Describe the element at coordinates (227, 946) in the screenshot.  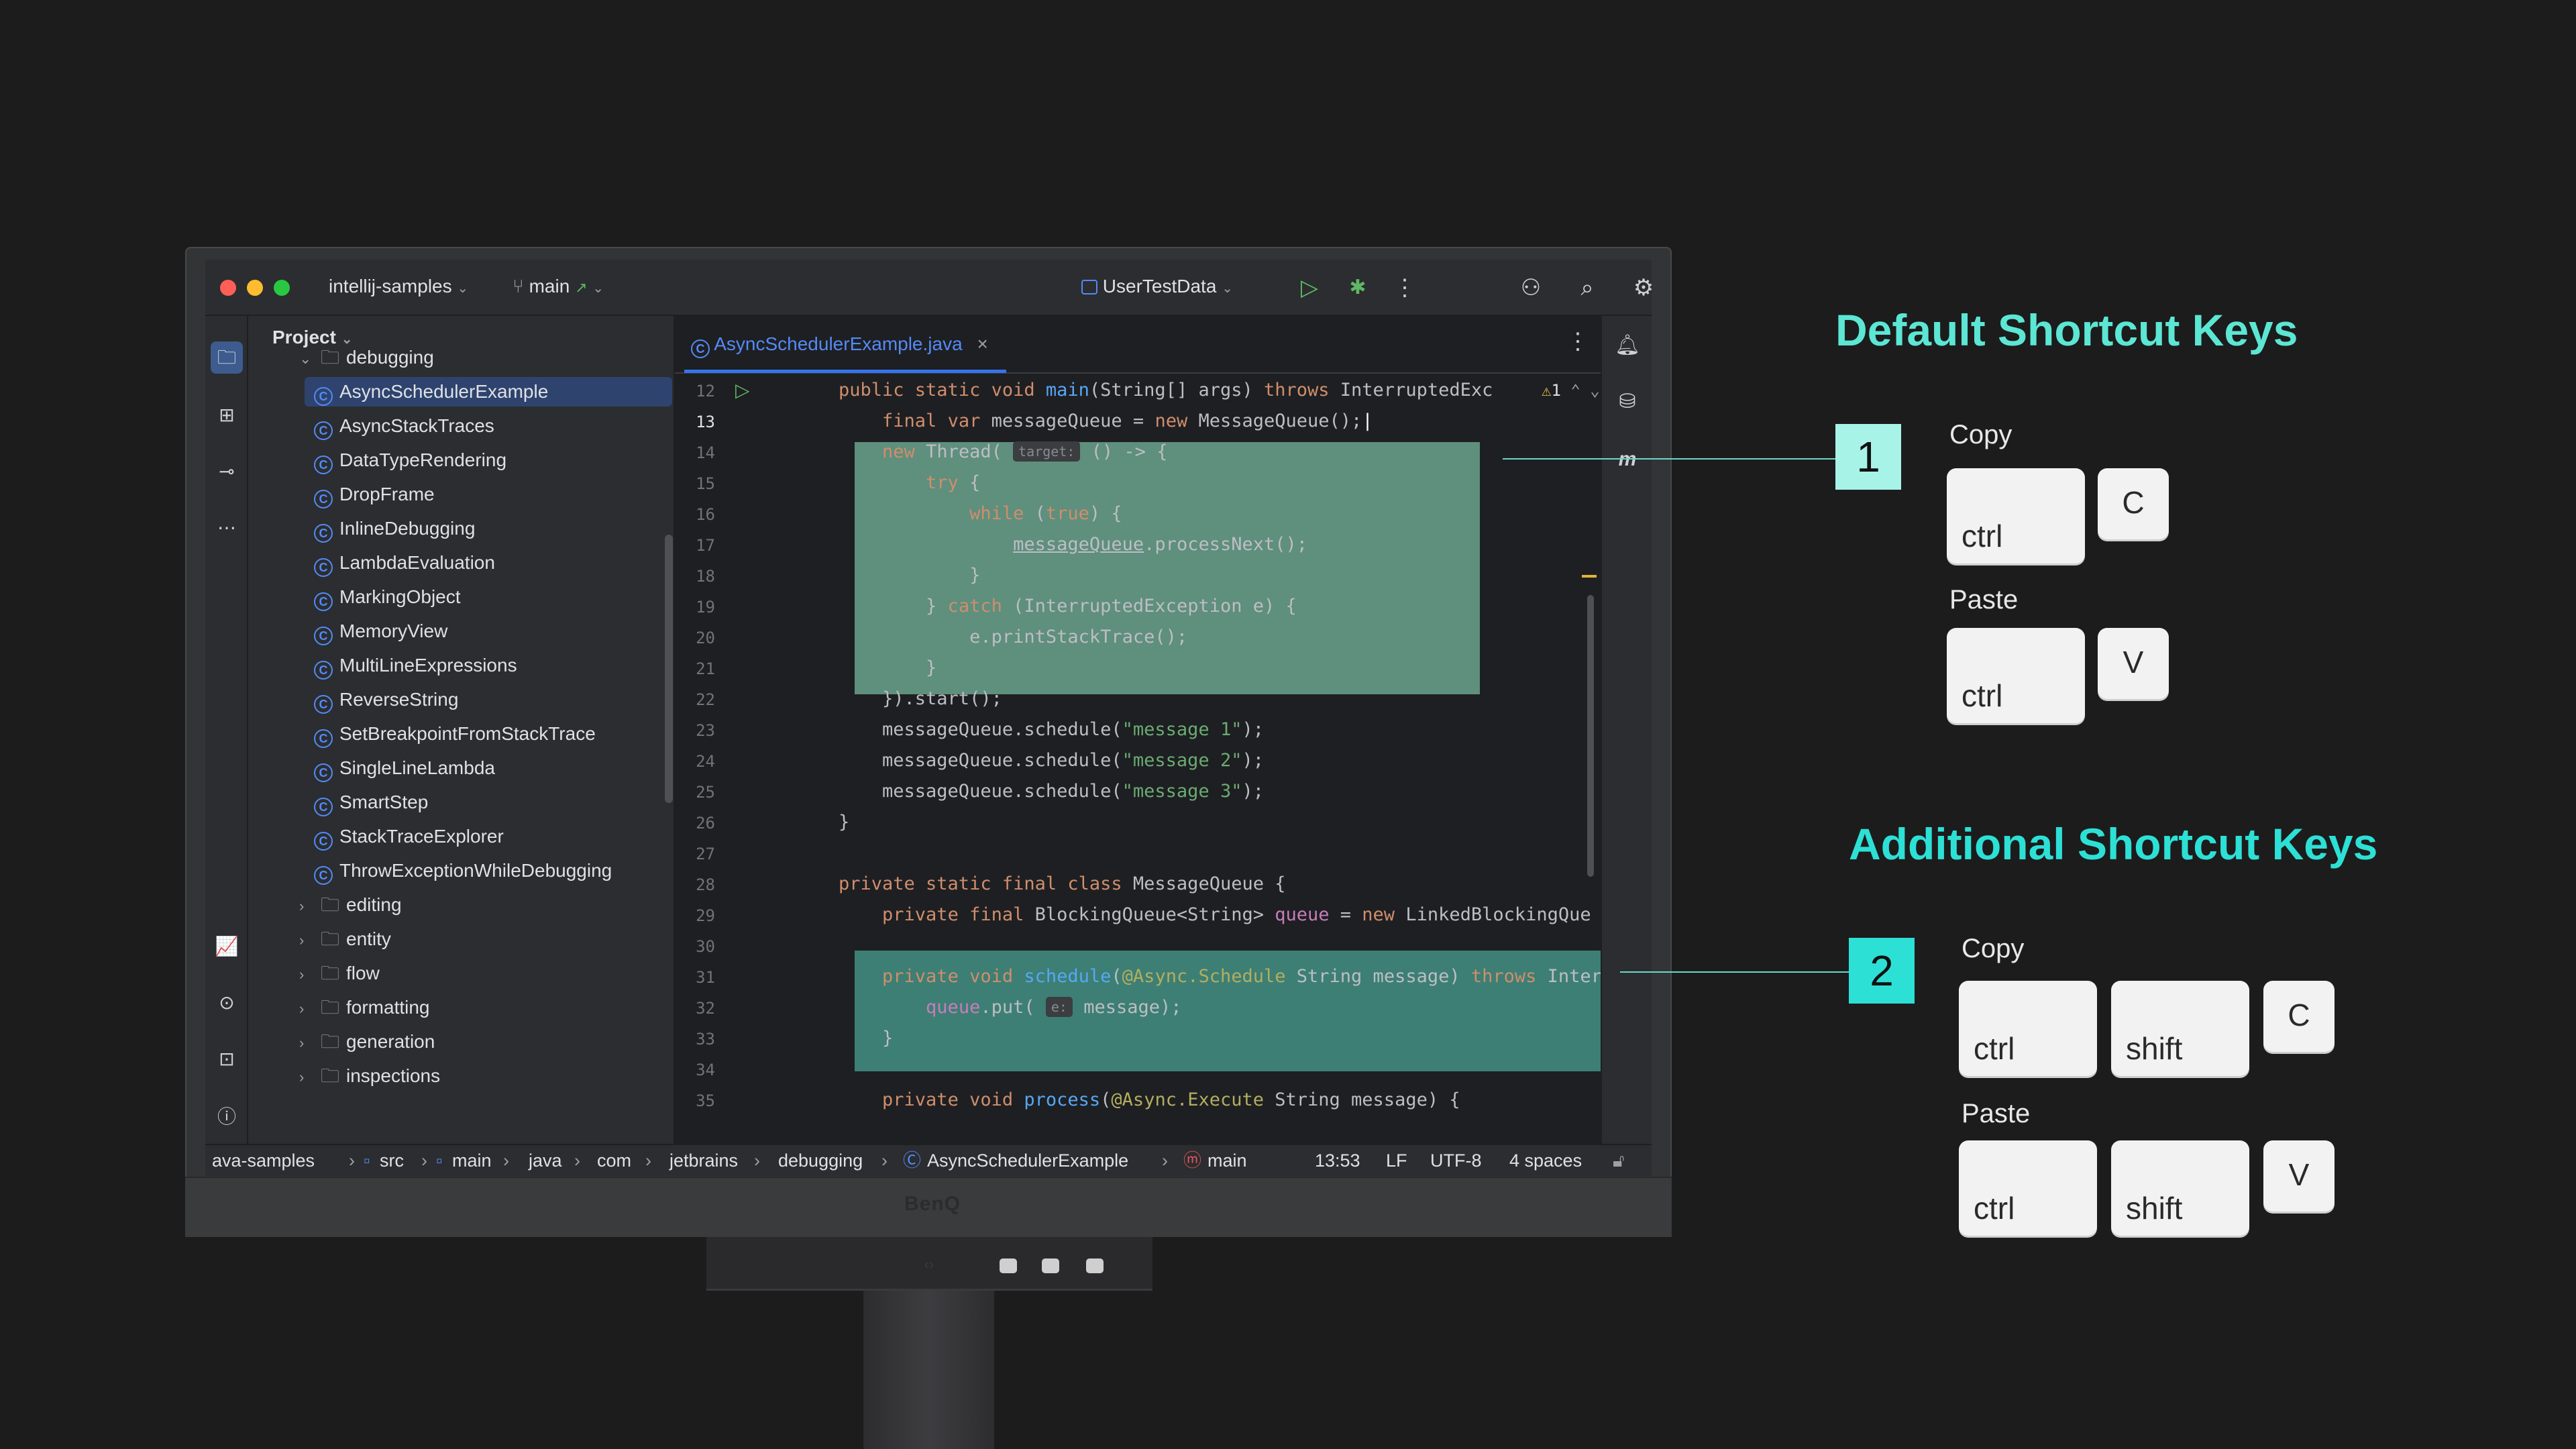
I see `profiler-icon: 📈` at that location.